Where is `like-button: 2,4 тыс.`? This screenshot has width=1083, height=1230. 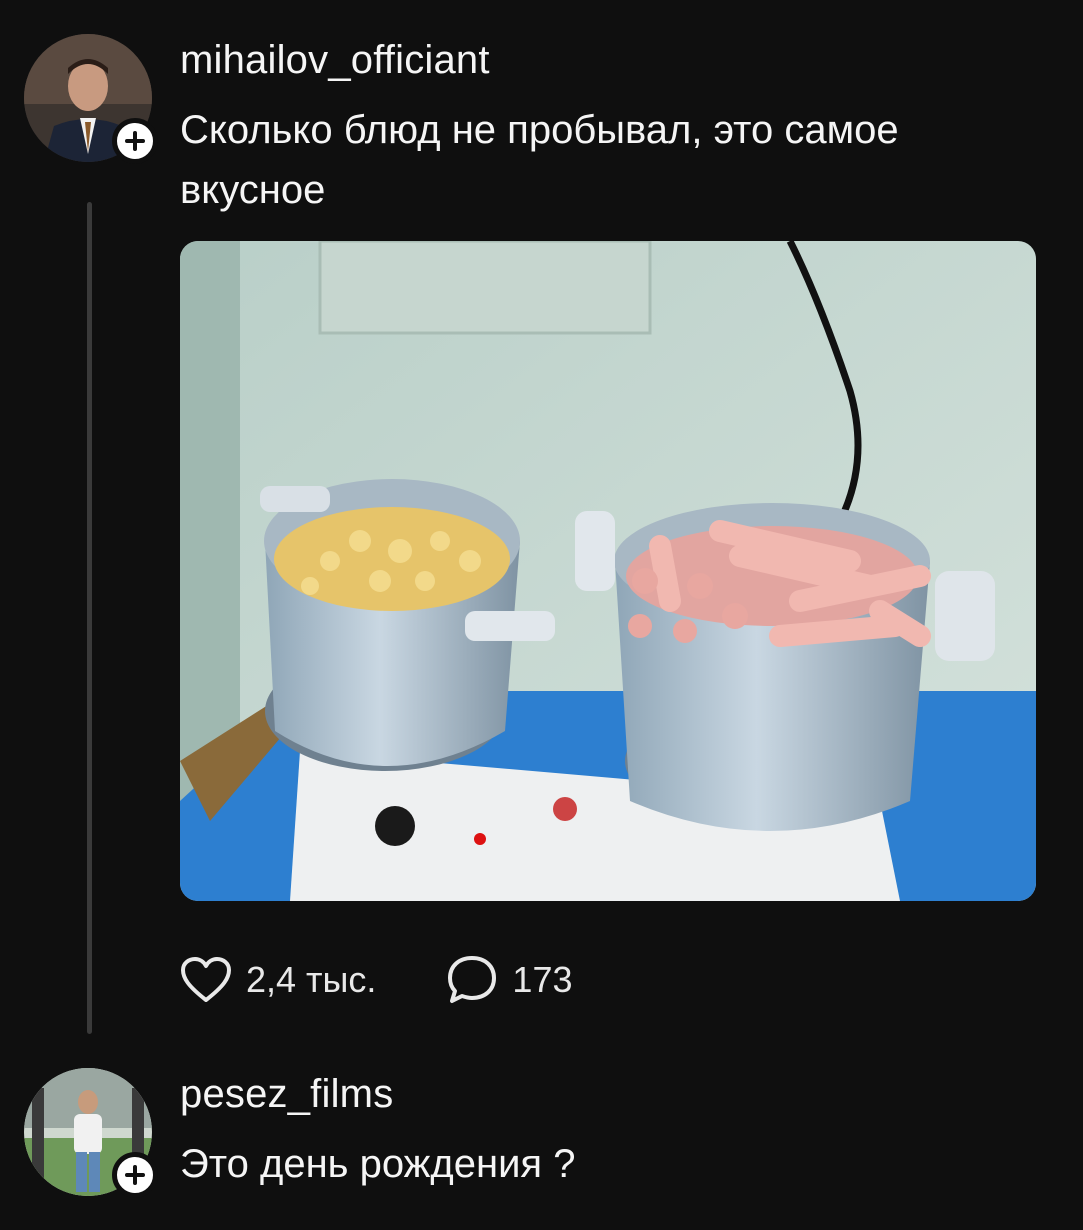 like-button: 2,4 тыс. is located at coordinates (278, 980).